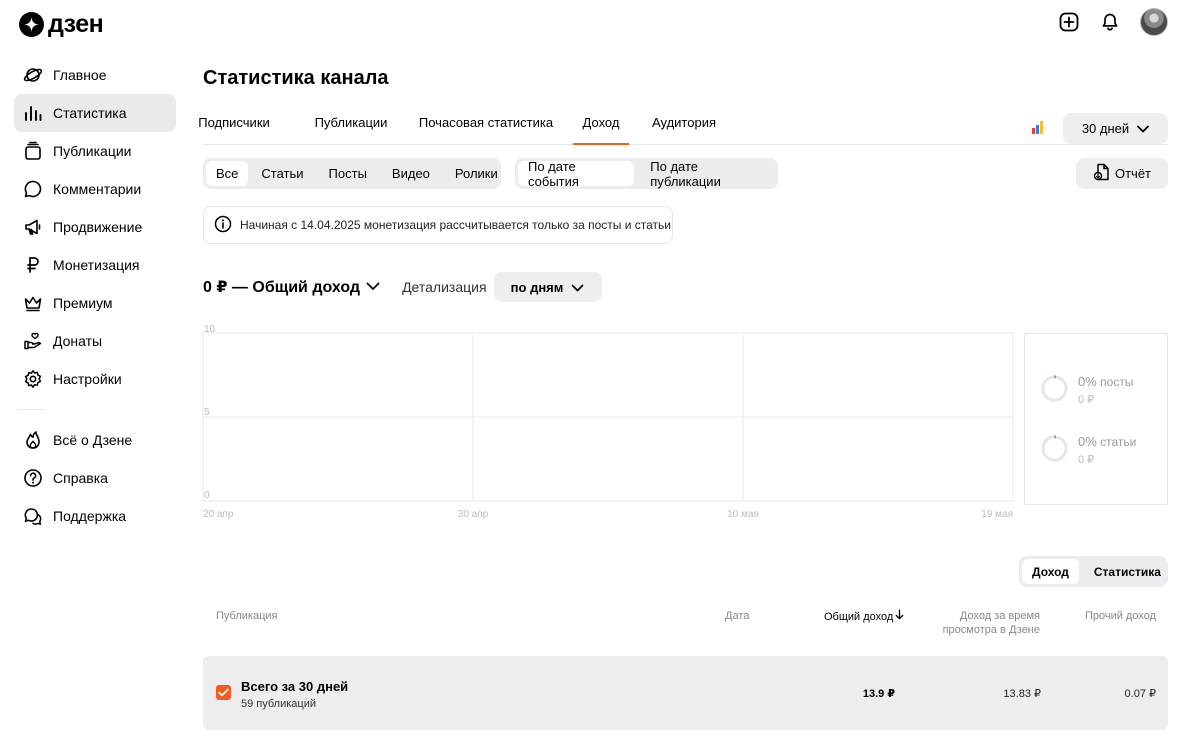 This screenshot has height=736, width=1200. I want to click on bell-icon, so click(1110, 22).